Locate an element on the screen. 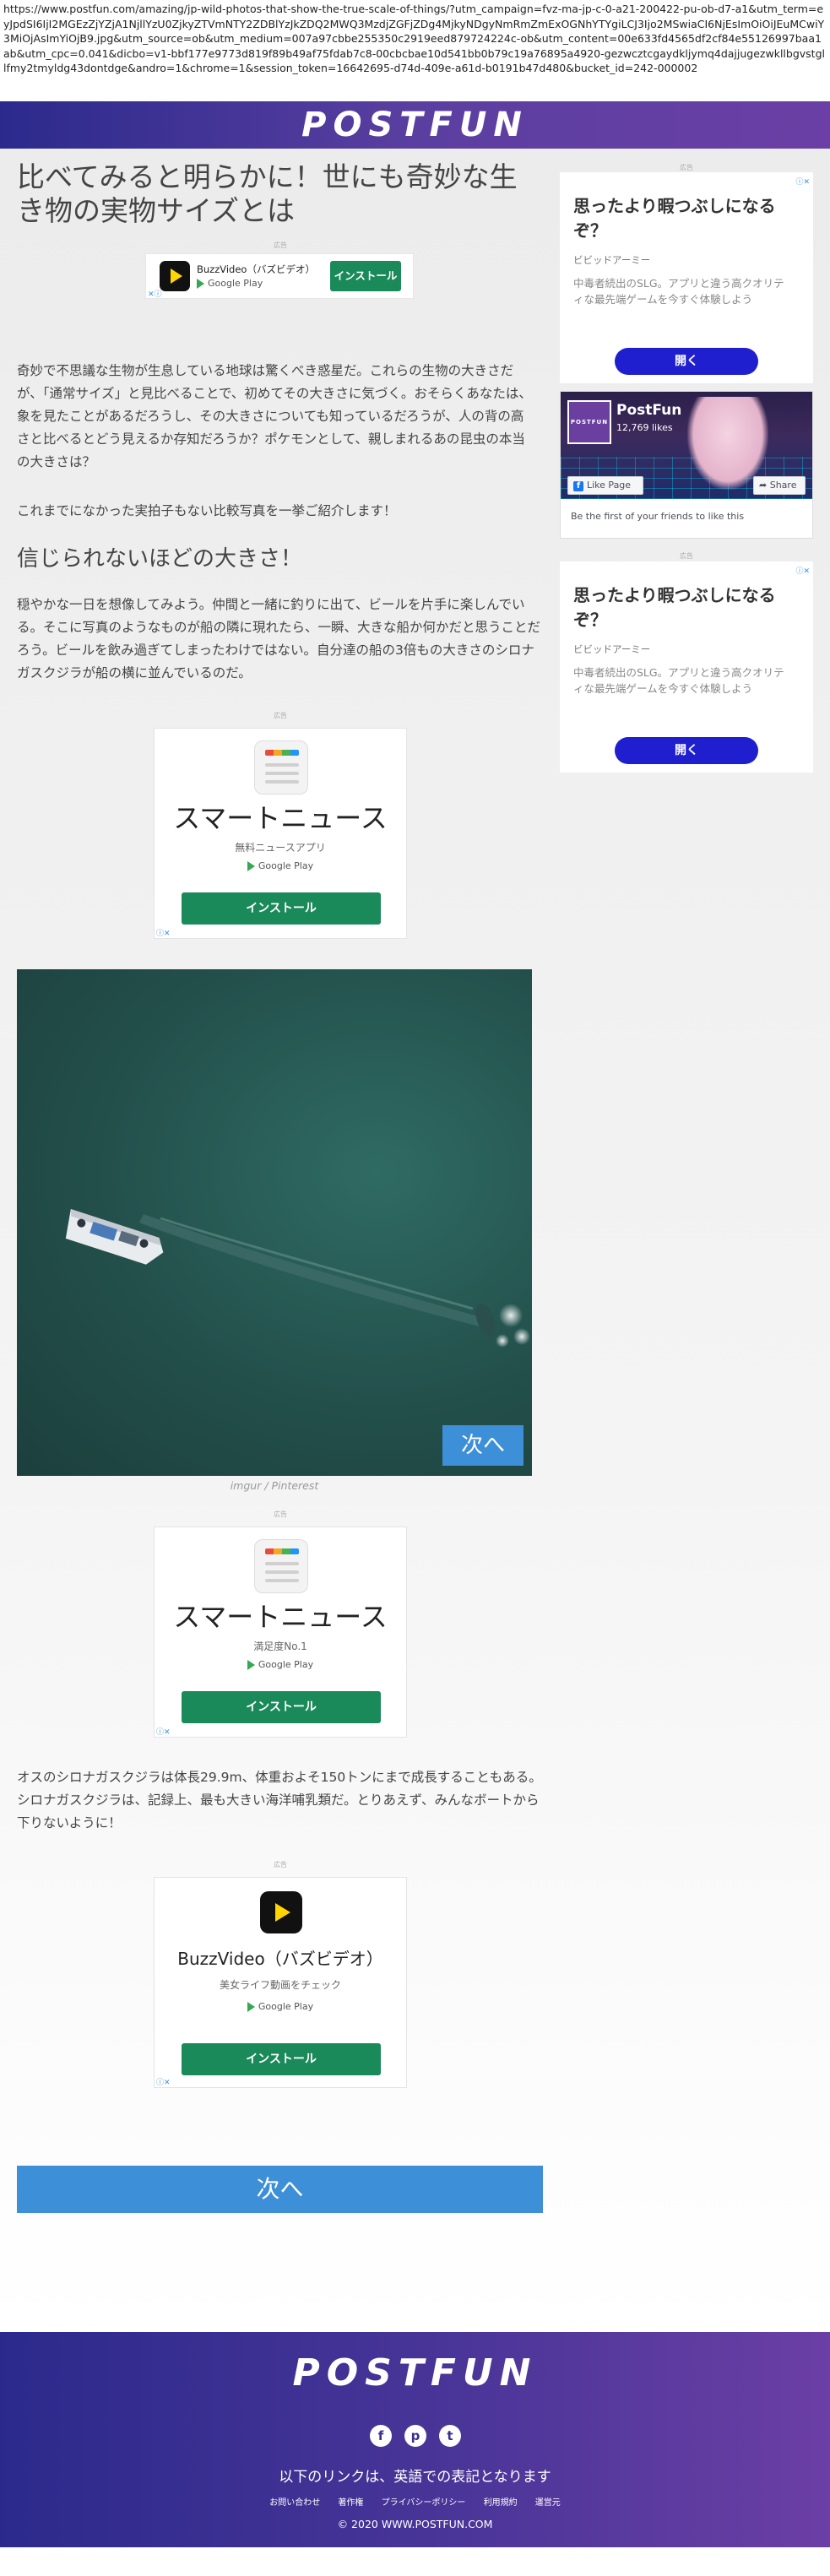 The height and width of the screenshot is (2576, 830). next-page-button: 次へ is located at coordinates (280, 2190).